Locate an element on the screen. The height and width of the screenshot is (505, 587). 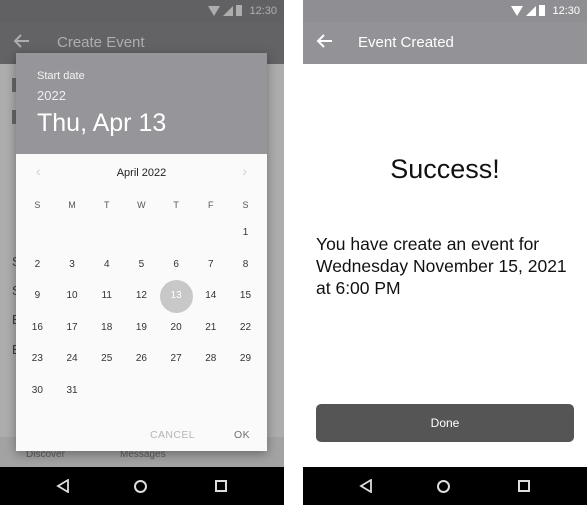
calendar-week-row: 30 31 is located at coordinates (141, 391).